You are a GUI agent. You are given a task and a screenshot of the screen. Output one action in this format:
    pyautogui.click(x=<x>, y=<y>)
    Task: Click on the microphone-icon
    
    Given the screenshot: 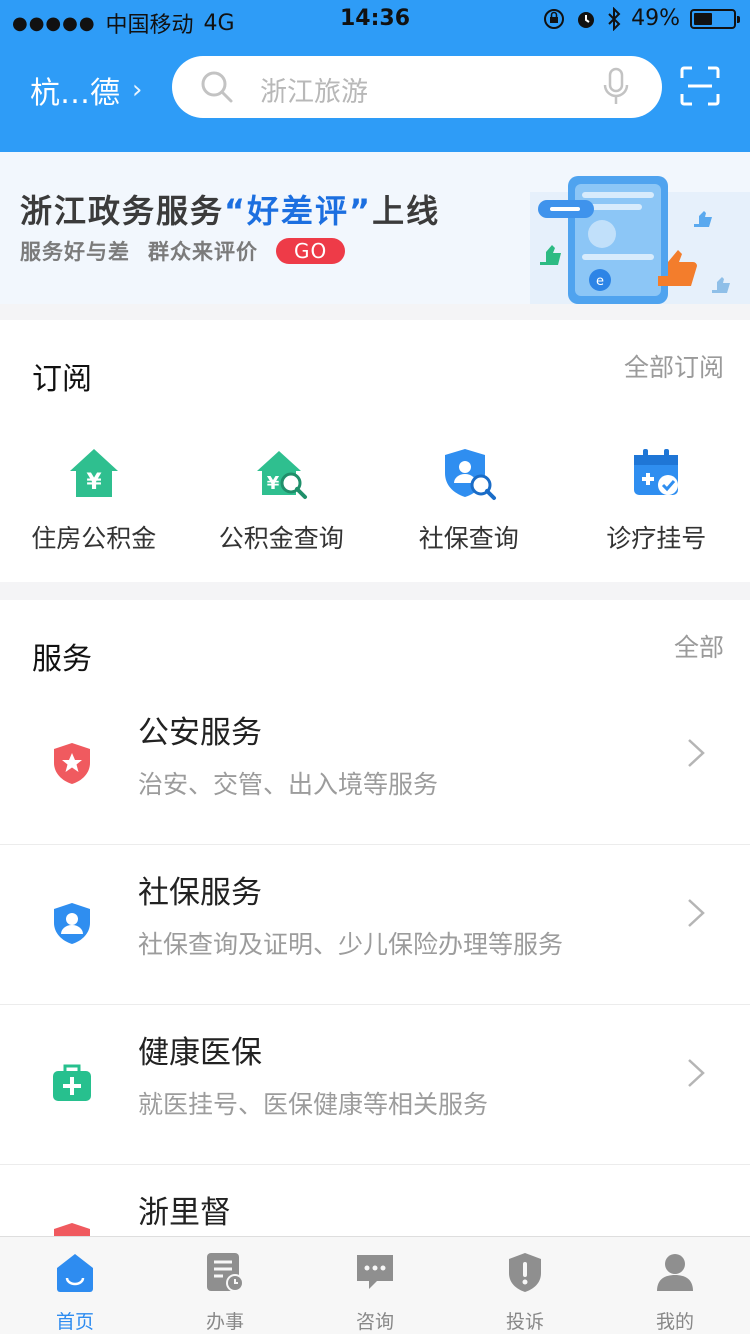 What is the action you would take?
    pyautogui.click(x=616, y=87)
    